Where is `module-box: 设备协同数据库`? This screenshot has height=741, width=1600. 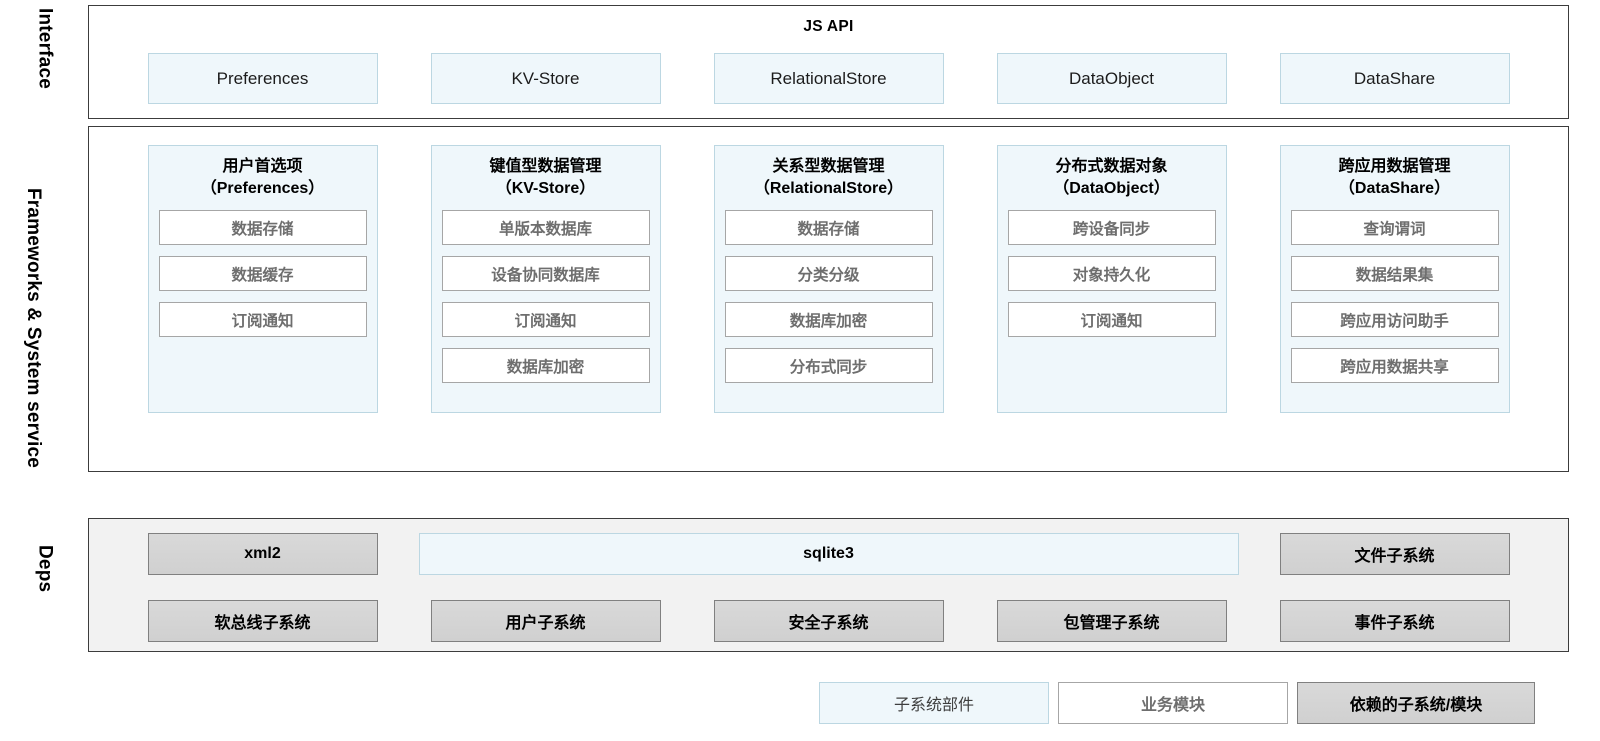 module-box: 设备协同数据库 is located at coordinates (545, 274).